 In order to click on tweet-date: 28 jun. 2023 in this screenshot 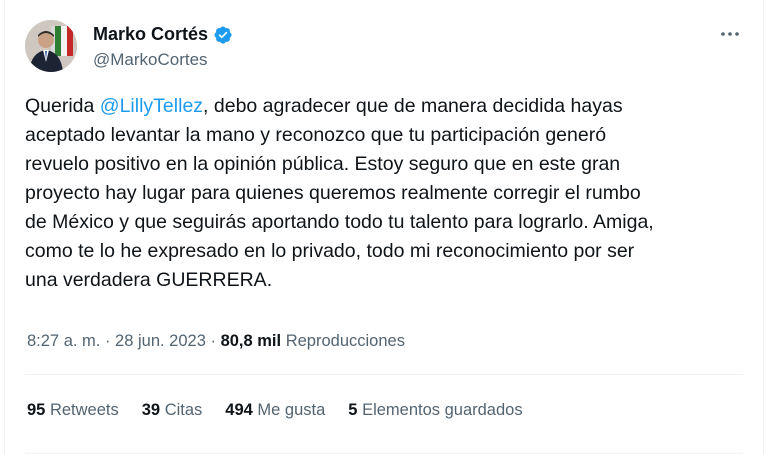, I will do `click(160, 341)`.